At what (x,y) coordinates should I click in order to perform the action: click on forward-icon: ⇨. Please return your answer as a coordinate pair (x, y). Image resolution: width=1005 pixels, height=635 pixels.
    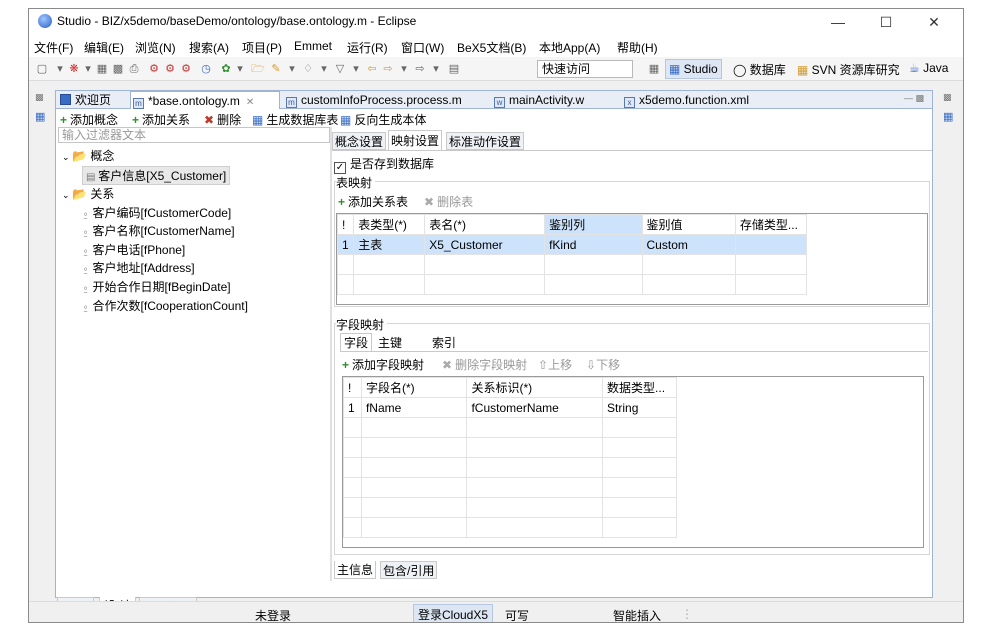
    Looking at the image, I should click on (388, 69).